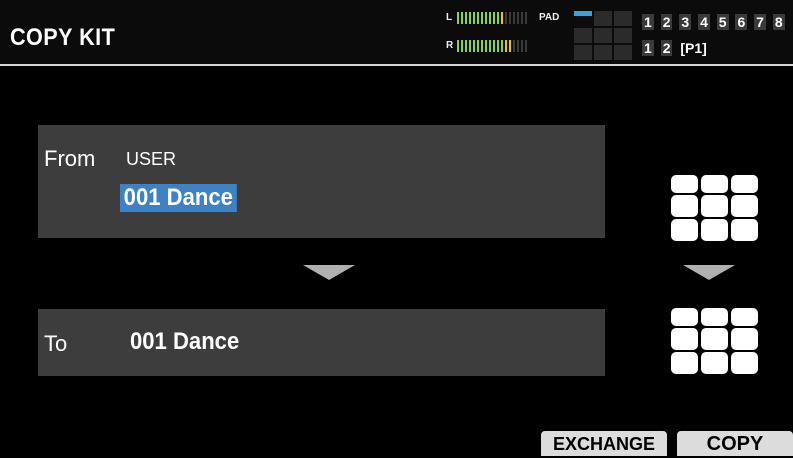  What do you see at coordinates (741, 22) in the screenshot?
I see `kit-number: 6` at bounding box center [741, 22].